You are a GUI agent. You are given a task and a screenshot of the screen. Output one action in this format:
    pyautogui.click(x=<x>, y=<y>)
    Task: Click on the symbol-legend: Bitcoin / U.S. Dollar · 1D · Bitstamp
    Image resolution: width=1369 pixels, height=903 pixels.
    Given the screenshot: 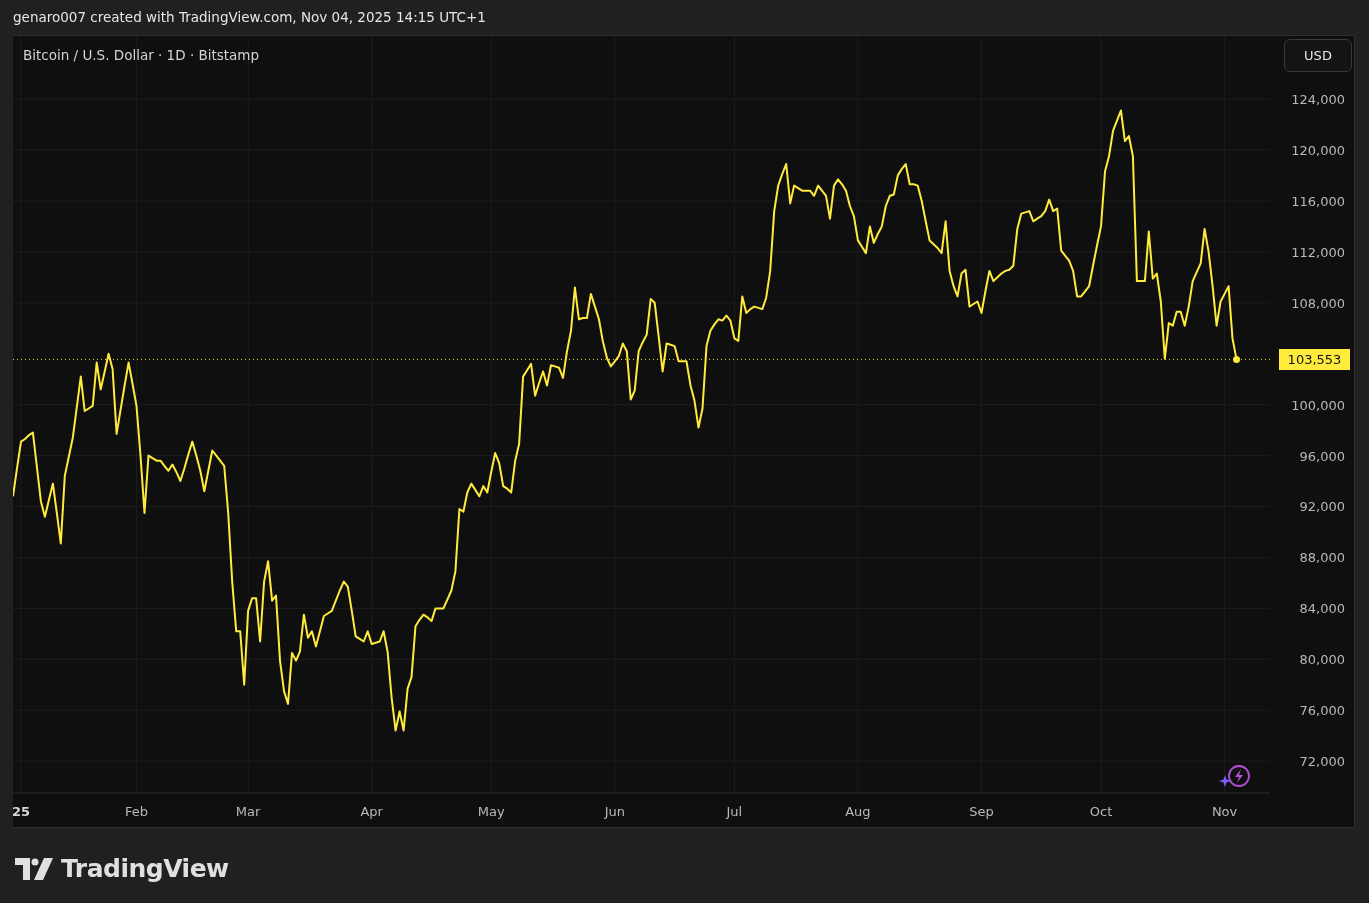 What is the action you would take?
    pyautogui.click(x=141, y=55)
    